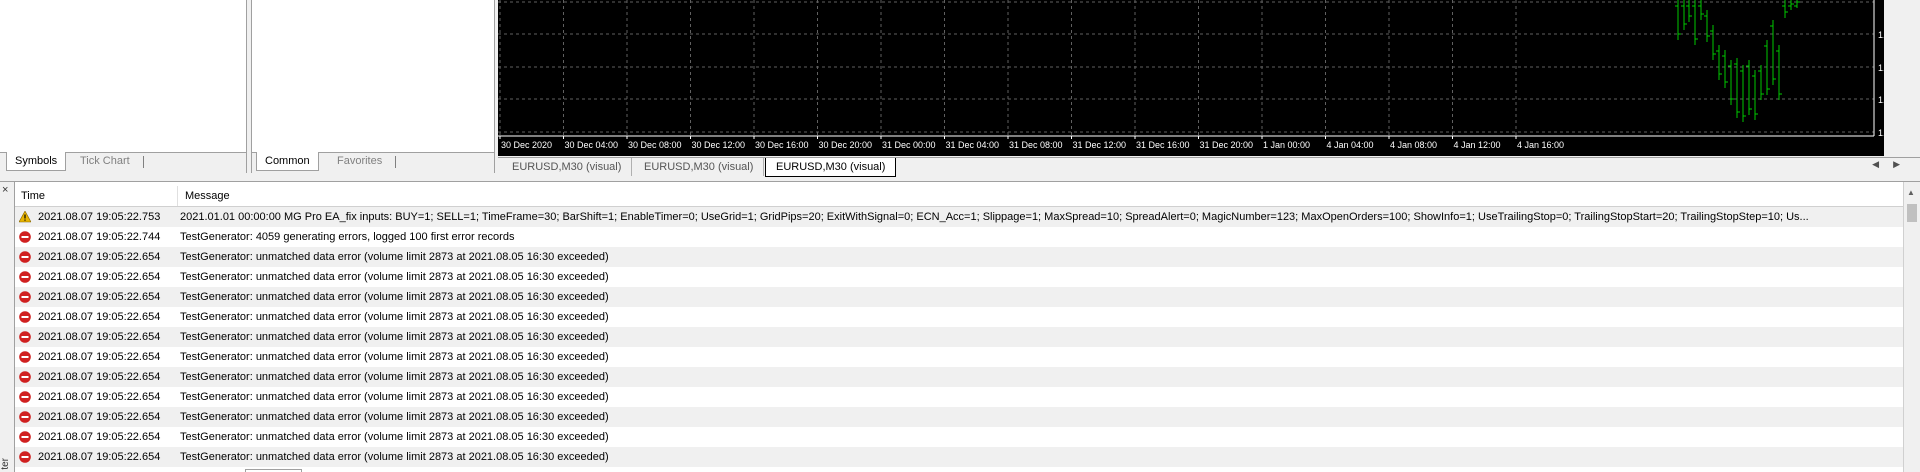  What do you see at coordinates (1881, 100) in the screenshot?
I see `price-label: 1.22130` at bounding box center [1881, 100].